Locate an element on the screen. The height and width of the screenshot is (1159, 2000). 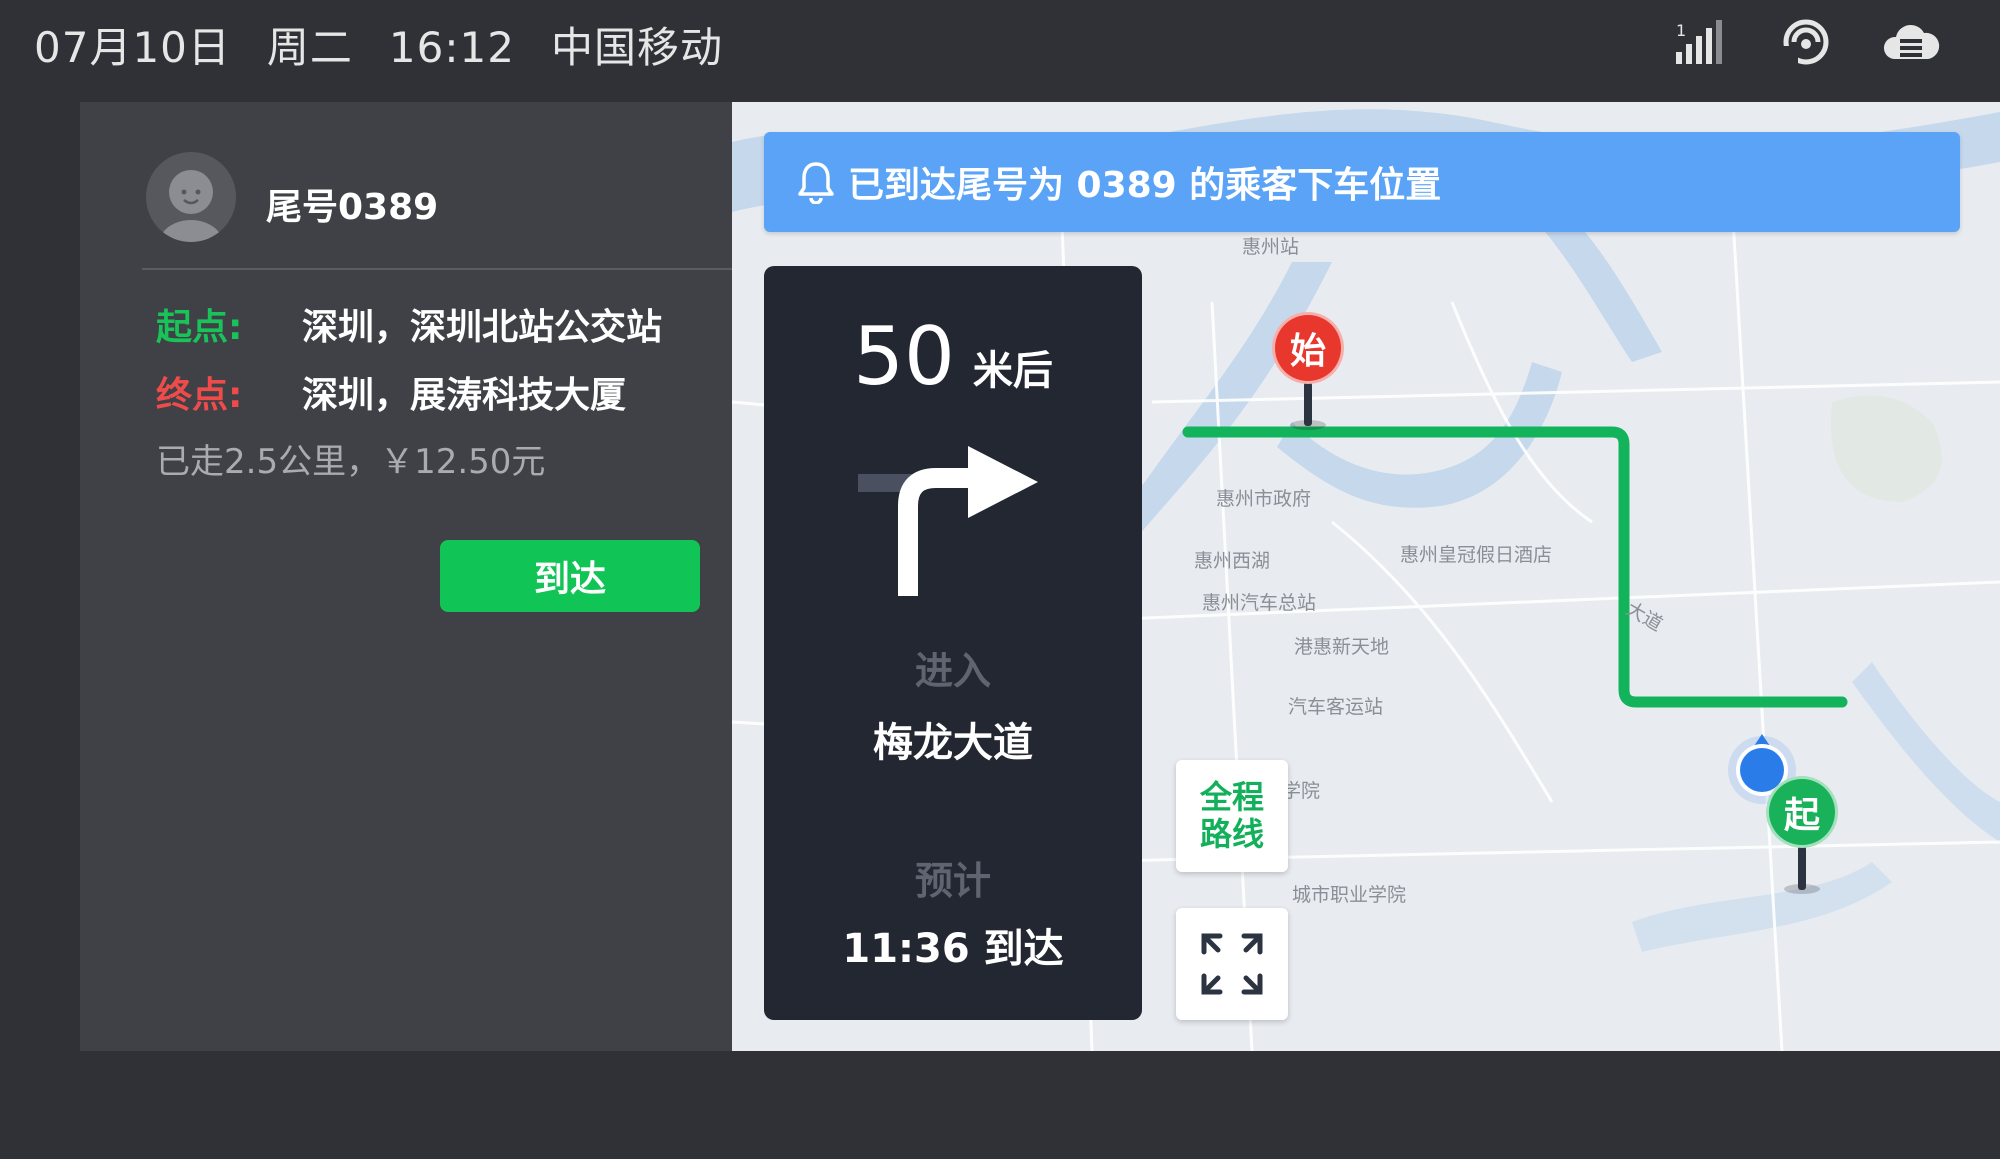
end-point-value: 深圳，展涛科技大厦 is located at coordinates (464, 395).